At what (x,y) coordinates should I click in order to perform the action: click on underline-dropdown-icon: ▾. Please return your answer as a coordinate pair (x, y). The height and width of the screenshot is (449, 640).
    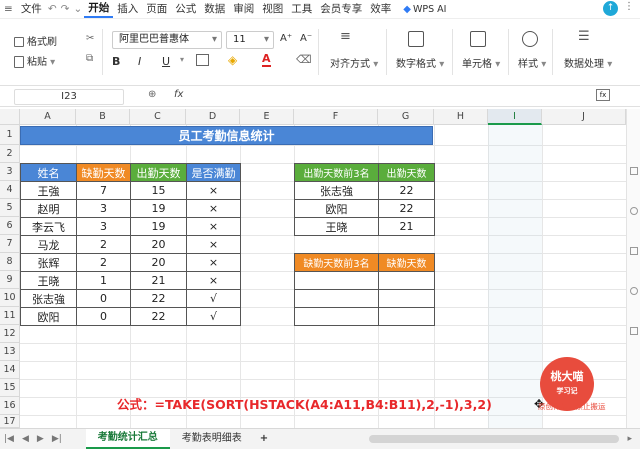
    Looking at the image, I should click on (182, 59).